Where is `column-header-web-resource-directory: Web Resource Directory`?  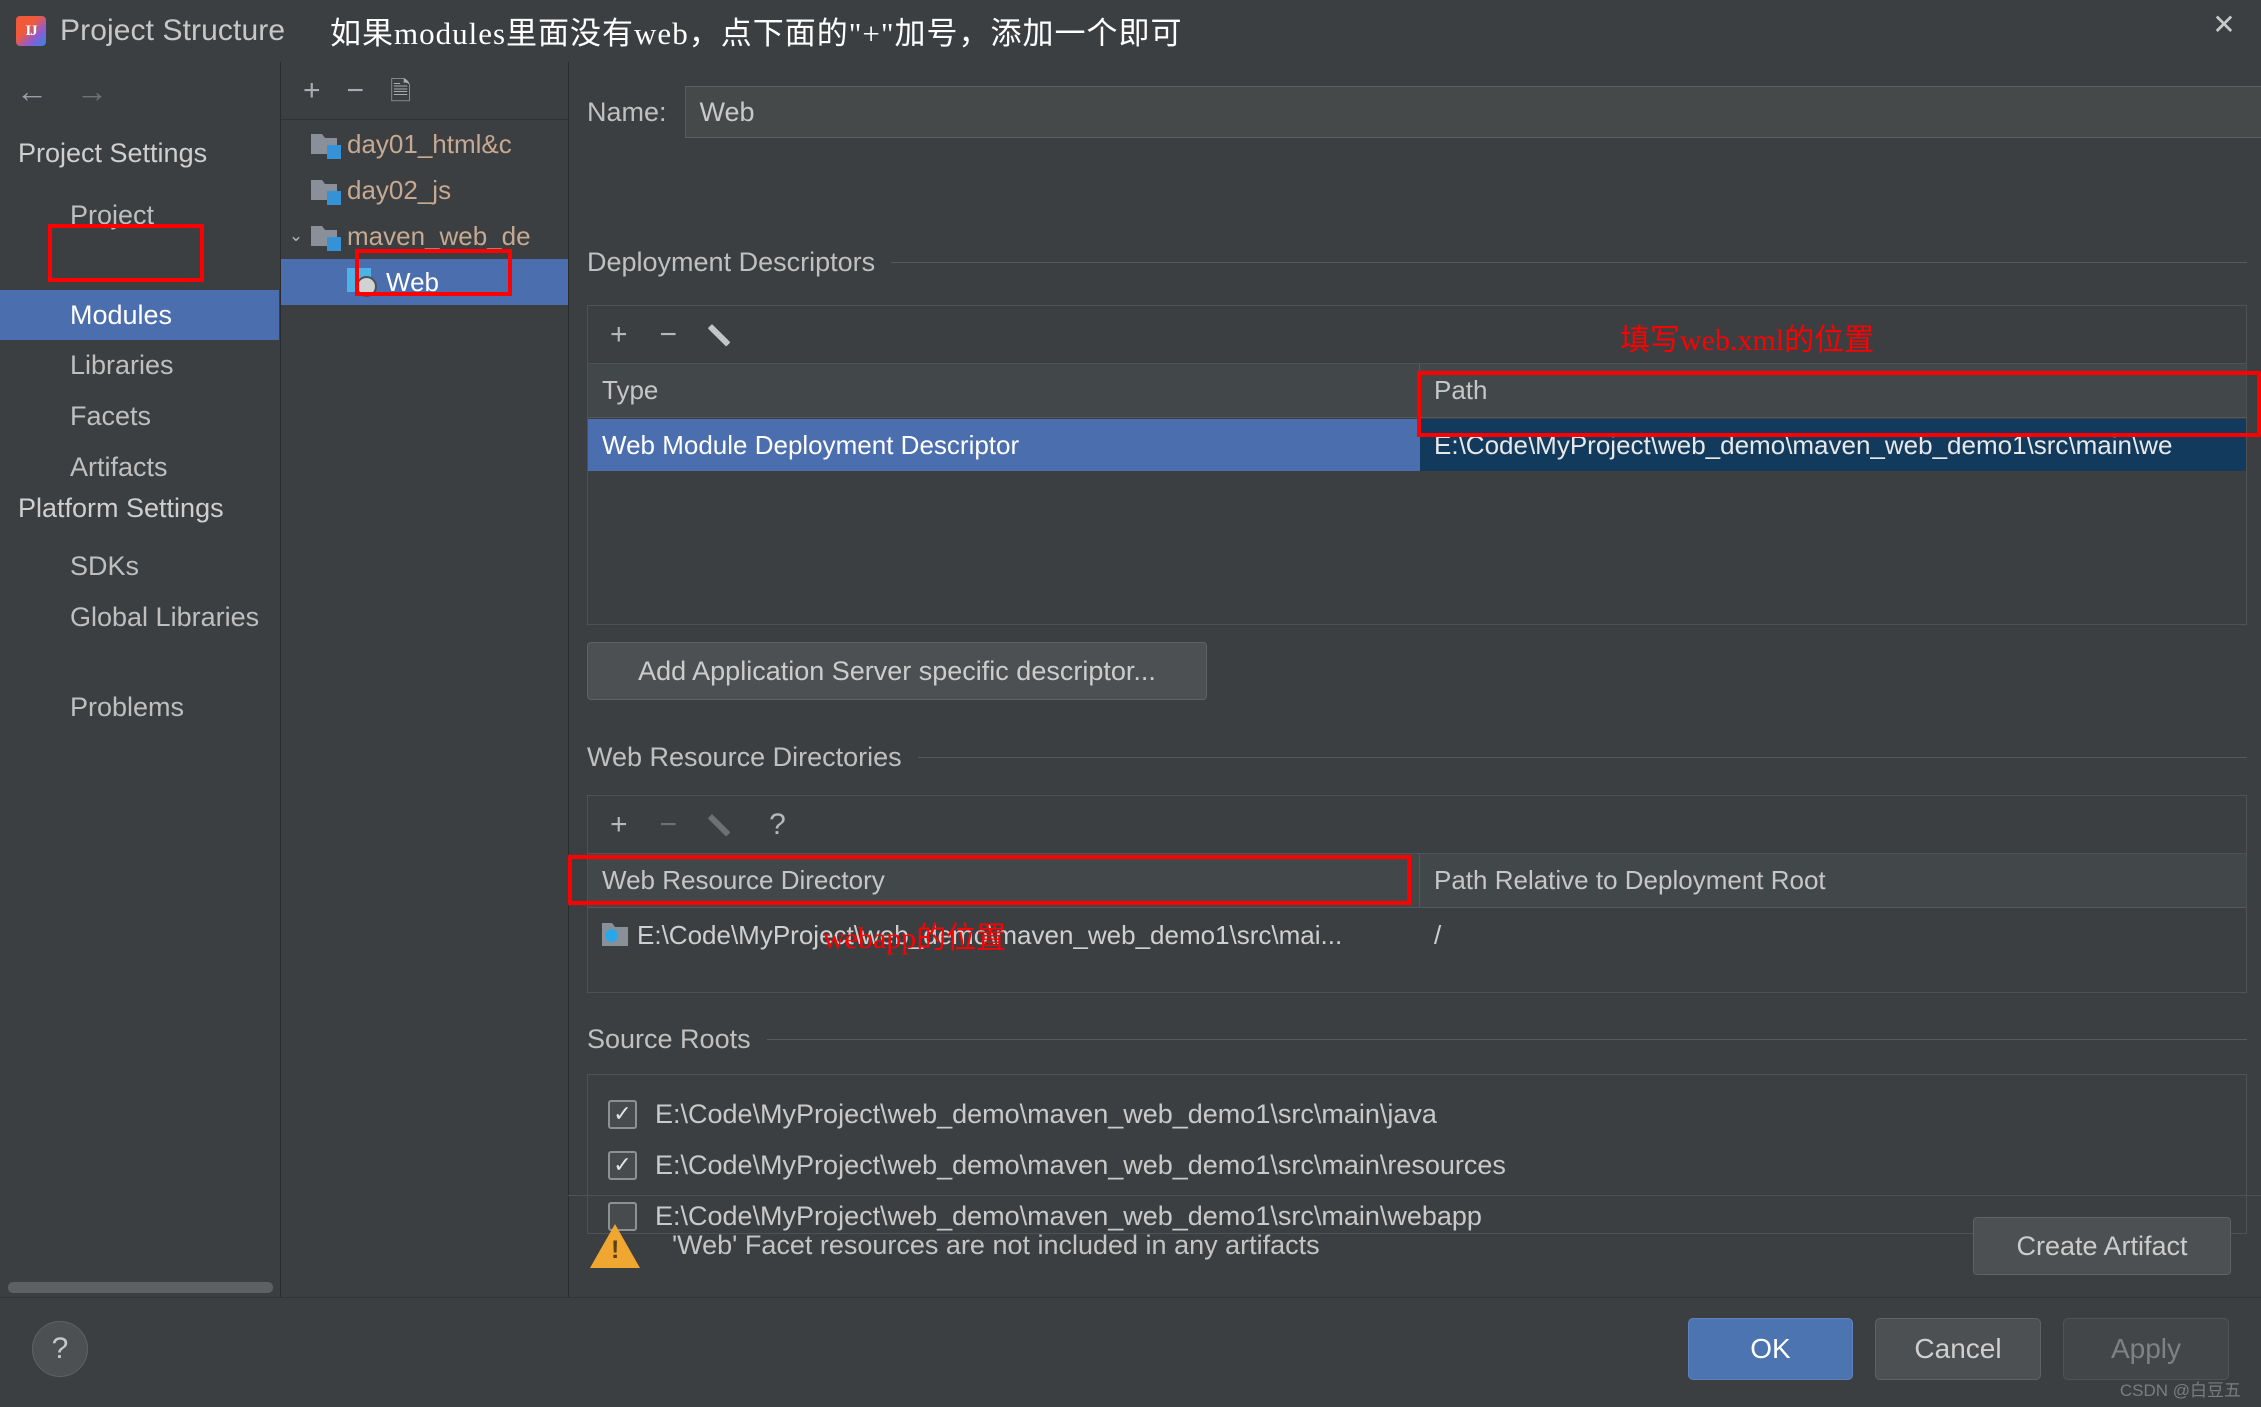
column-header-web-resource-directory: Web Resource Directory is located at coordinates (1004, 880).